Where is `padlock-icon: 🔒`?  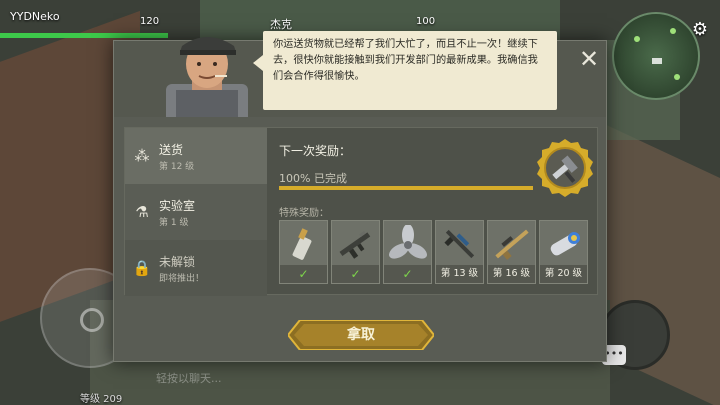
padlock-icon: 🔒 is located at coordinates (142, 268).